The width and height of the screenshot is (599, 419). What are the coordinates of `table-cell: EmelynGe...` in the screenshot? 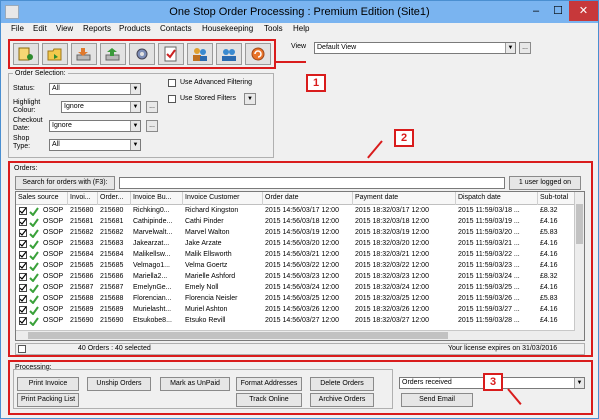 It's located at (152, 287).